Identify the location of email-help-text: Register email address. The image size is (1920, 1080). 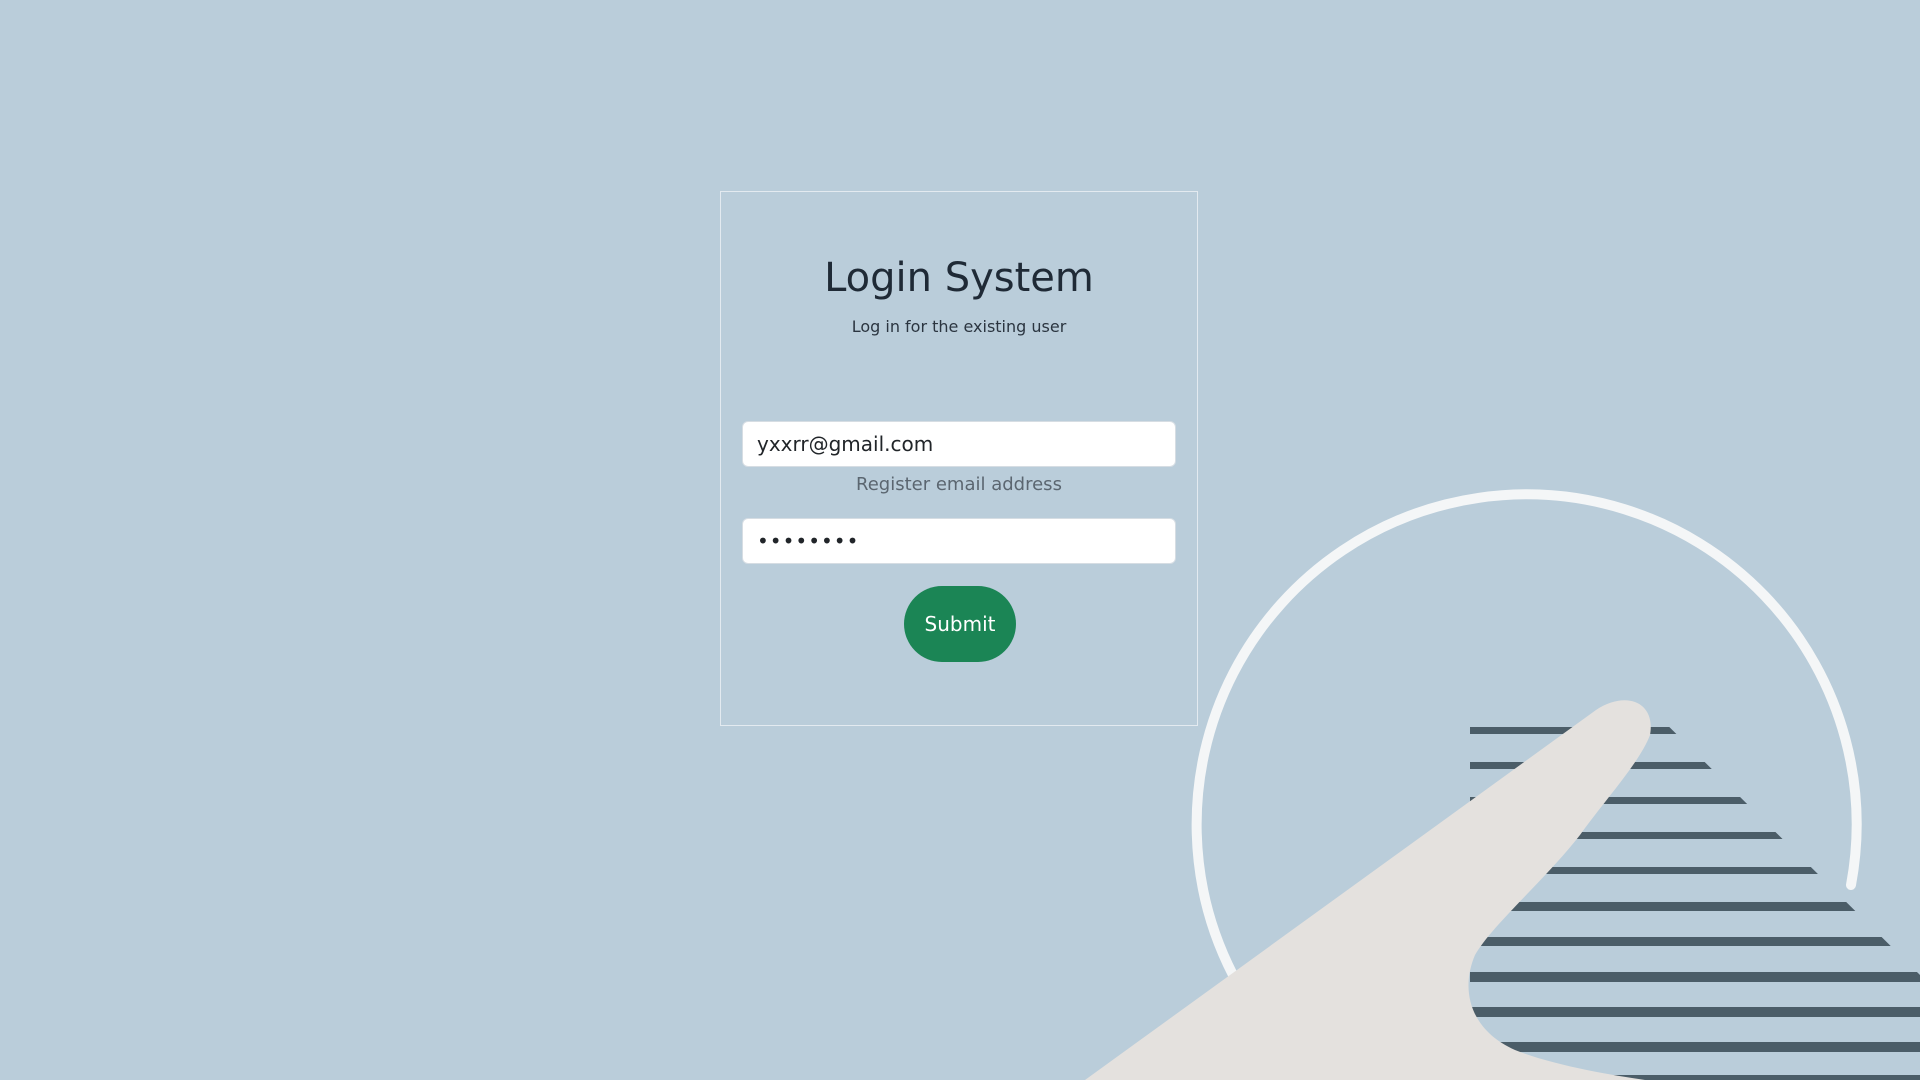
(959, 484).